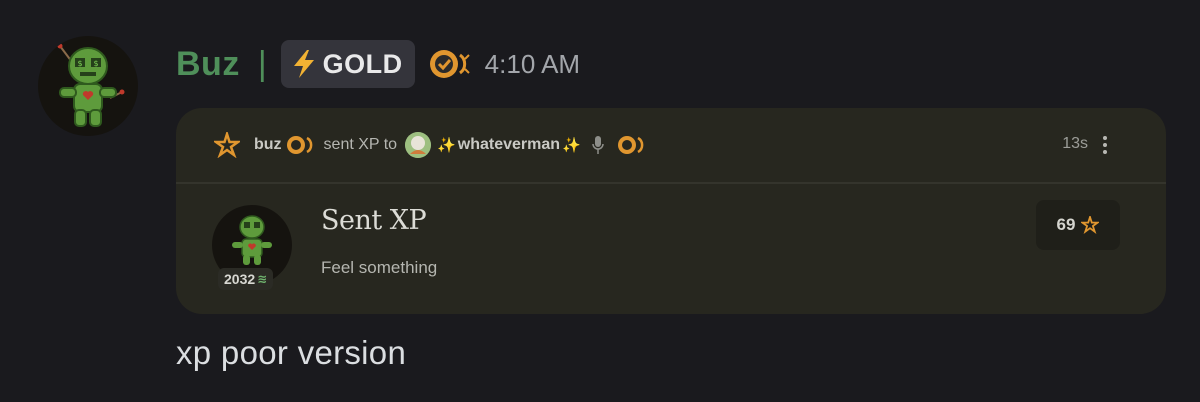 The image size is (1200, 402). What do you see at coordinates (303, 64) in the screenshot?
I see `lightning-bolt-icon` at bounding box center [303, 64].